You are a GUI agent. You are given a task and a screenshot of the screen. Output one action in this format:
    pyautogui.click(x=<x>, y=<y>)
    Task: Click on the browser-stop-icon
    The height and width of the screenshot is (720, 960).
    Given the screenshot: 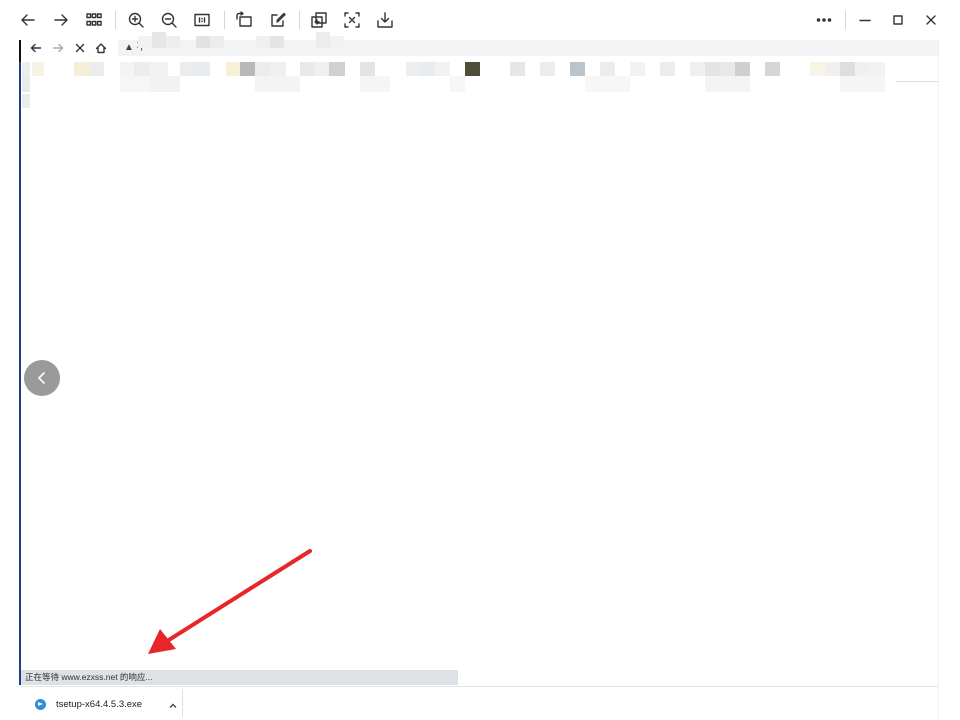 What is the action you would take?
    pyautogui.click(x=80, y=48)
    